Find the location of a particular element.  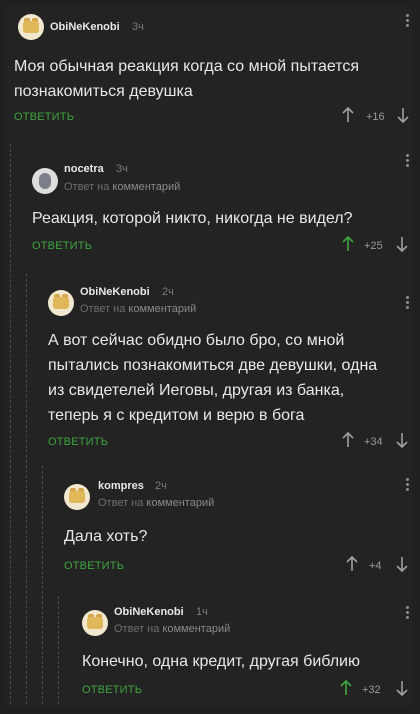

comment-score: +32 is located at coordinates (371, 690).